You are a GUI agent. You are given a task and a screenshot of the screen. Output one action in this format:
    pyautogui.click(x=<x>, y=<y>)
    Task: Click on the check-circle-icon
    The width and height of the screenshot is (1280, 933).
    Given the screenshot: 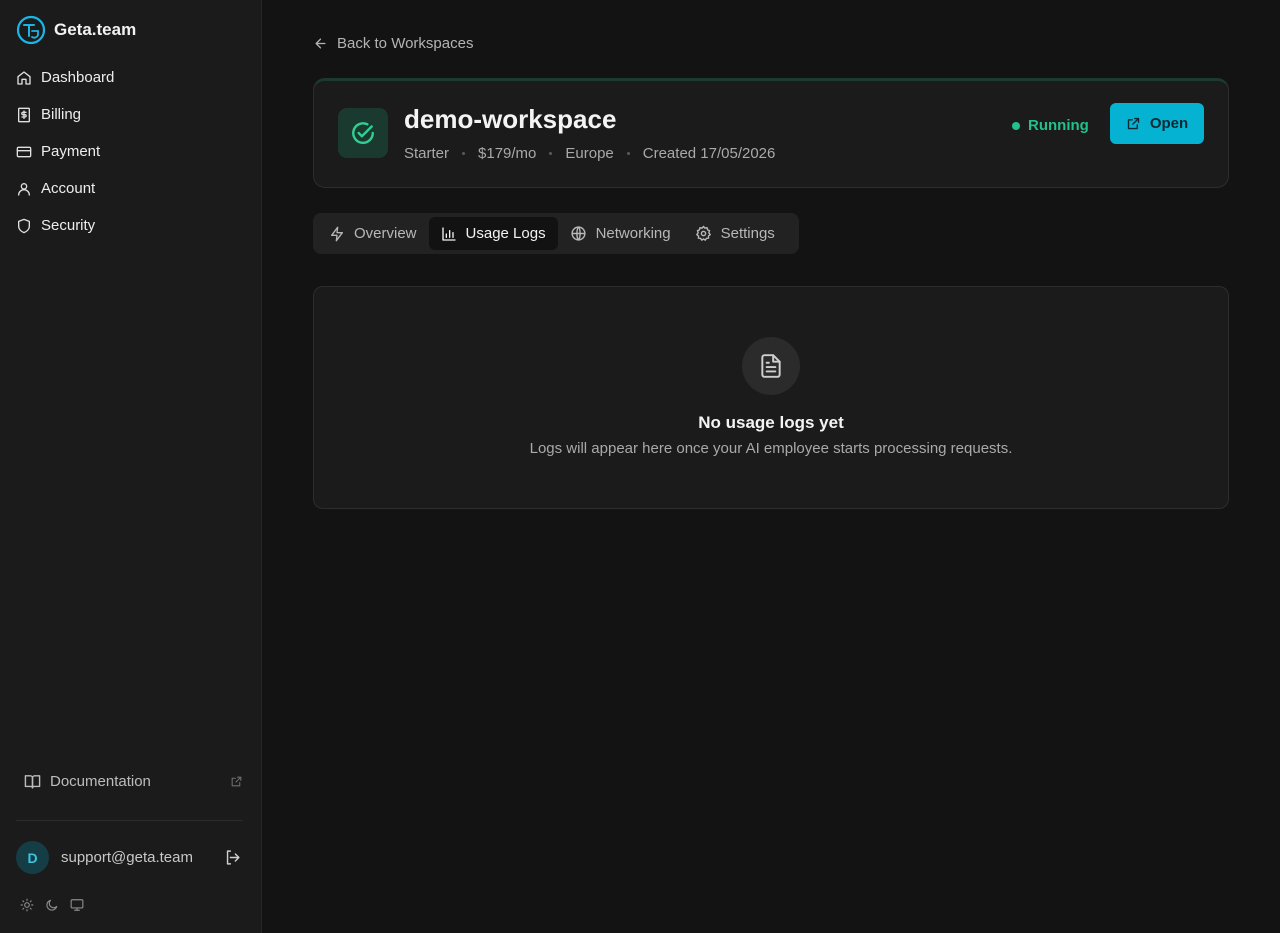 What is the action you would take?
    pyautogui.click(x=363, y=133)
    